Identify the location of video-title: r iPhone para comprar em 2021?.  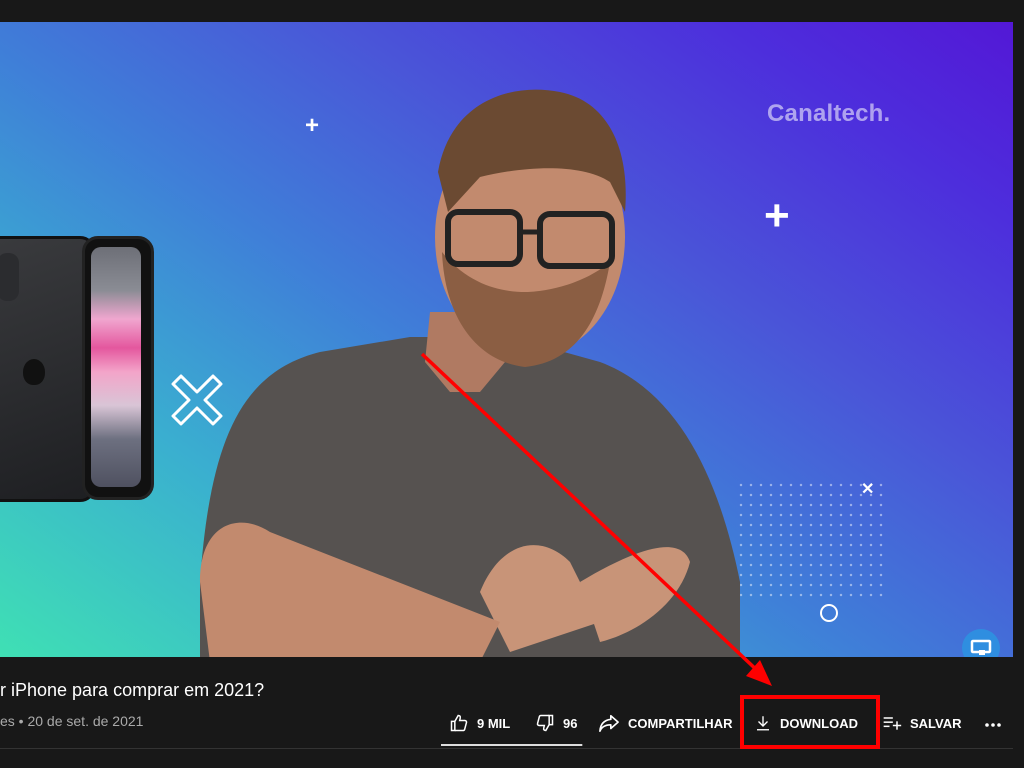
(132, 690).